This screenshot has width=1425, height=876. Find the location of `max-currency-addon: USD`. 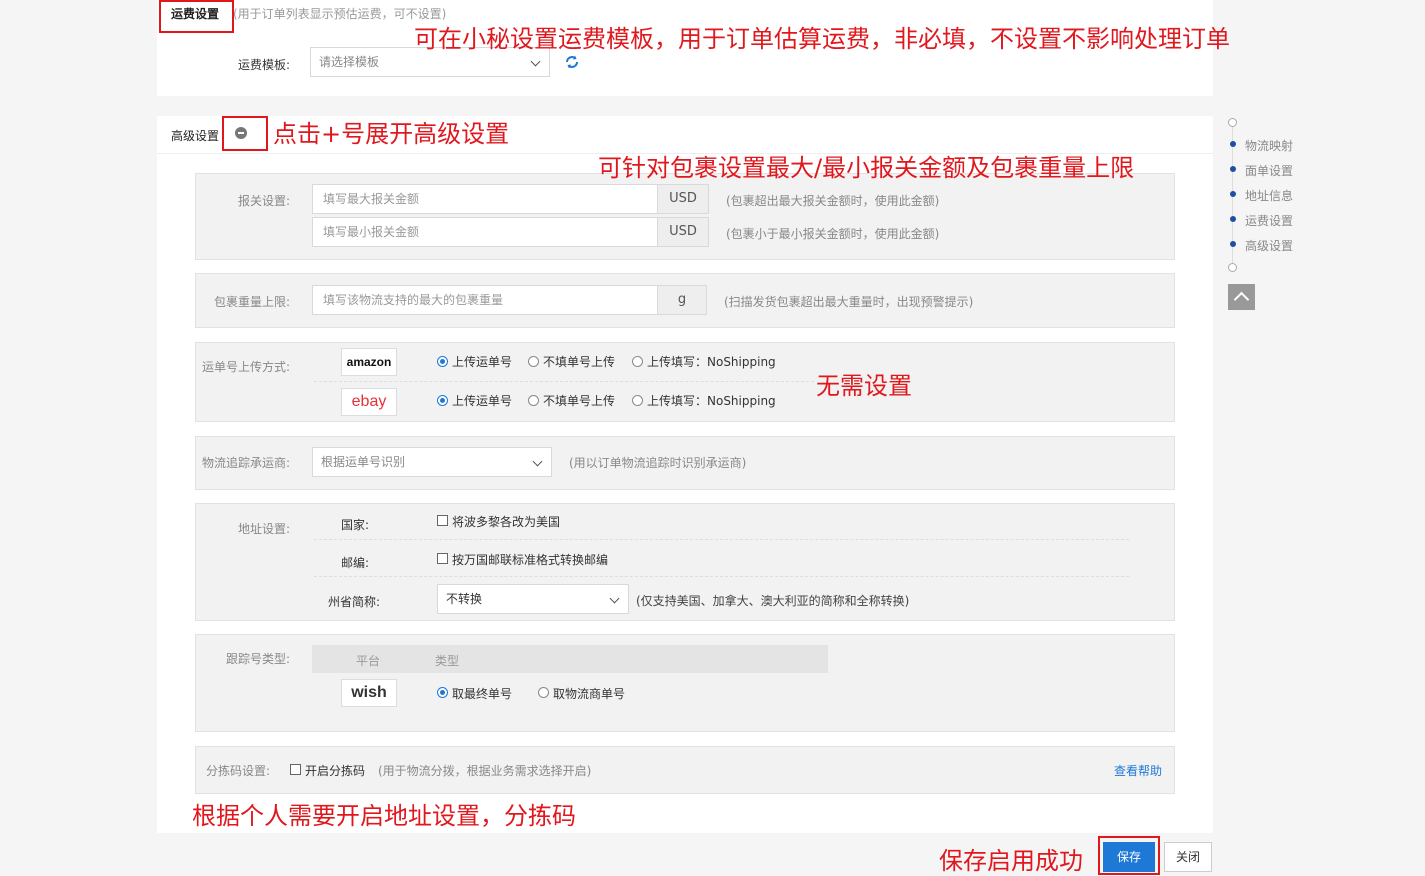

max-currency-addon: USD is located at coordinates (683, 199).